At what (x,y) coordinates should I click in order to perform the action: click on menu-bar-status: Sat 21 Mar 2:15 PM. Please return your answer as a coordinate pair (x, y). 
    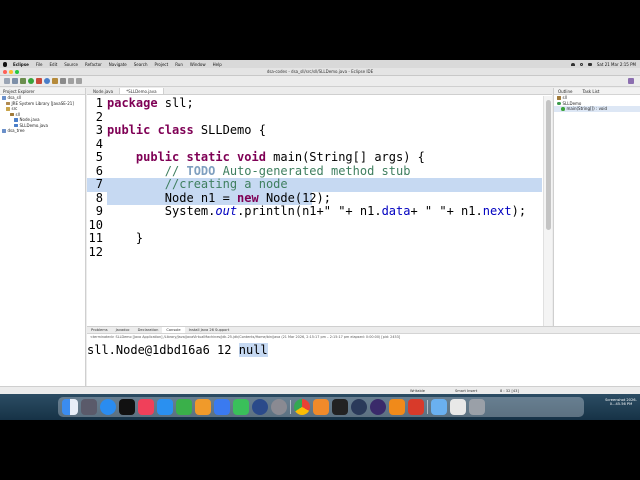
    Looking at the image, I should click on (603, 64).